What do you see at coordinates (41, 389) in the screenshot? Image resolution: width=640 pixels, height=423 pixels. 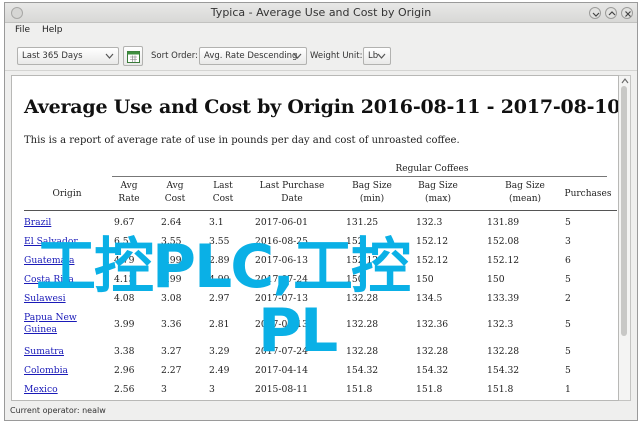 I see `origin-link: Mexico` at bounding box center [41, 389].